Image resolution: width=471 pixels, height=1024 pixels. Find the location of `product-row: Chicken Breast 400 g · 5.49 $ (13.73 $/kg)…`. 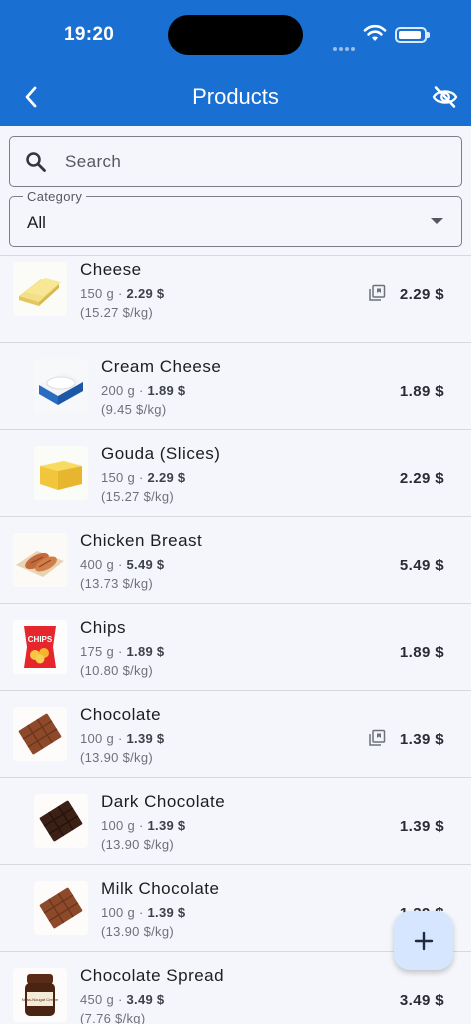

product-row: Chicken Breast 400 g · 5.49 $ (13.73 $/kg)… is located at coordinates (235, 560).